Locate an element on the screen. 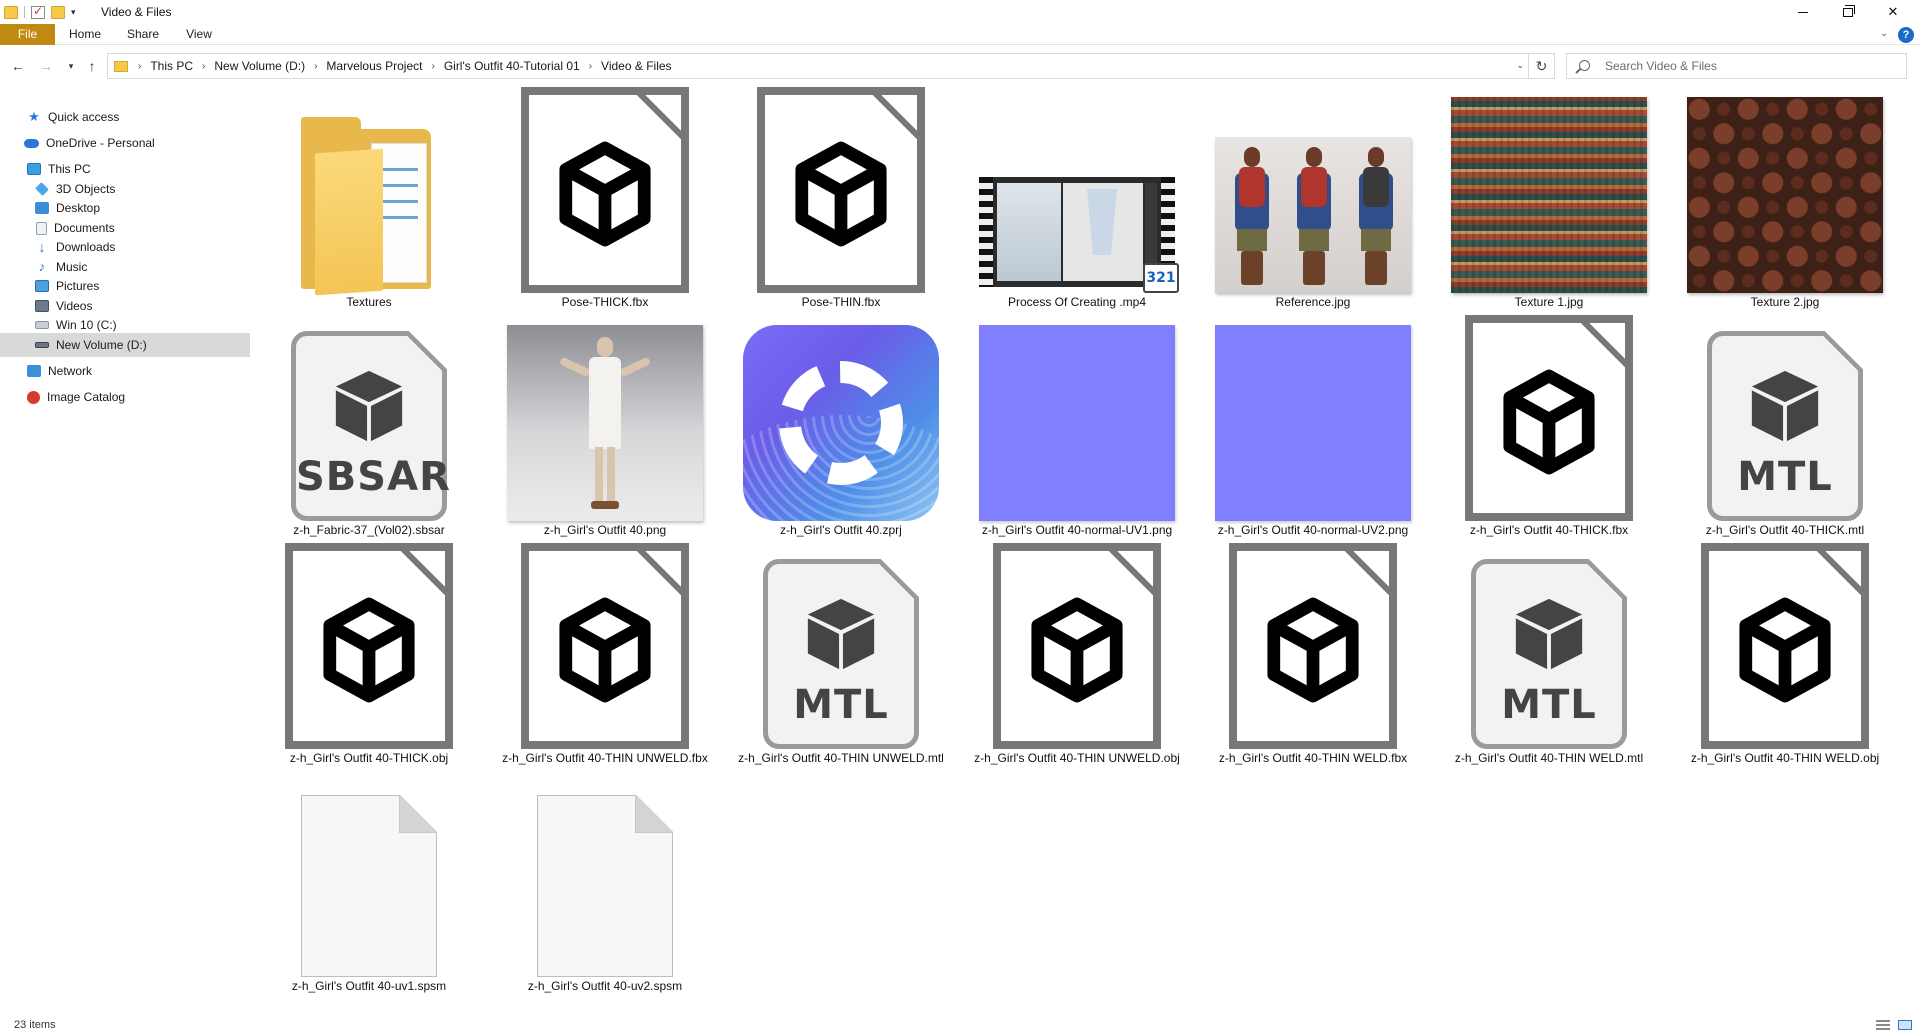  star-icon: ★ is located at coordinates (34, 116).